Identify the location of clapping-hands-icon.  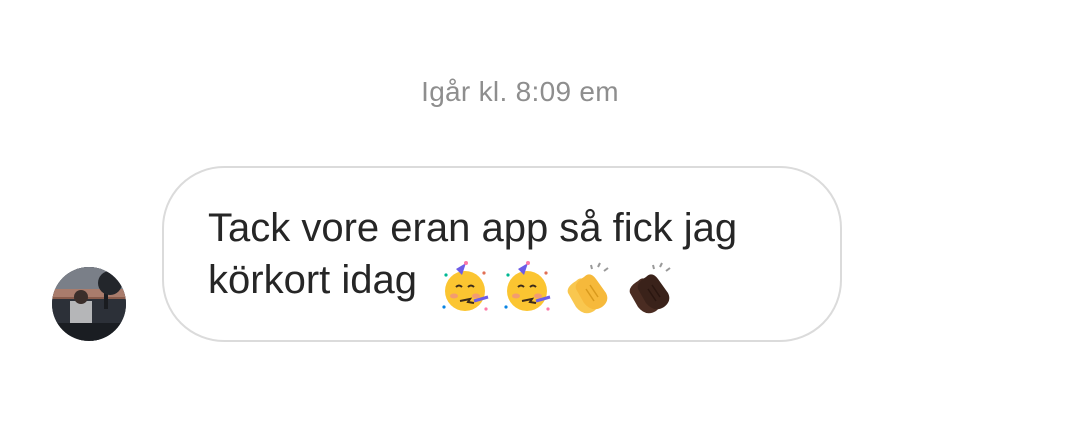
(589, 288).